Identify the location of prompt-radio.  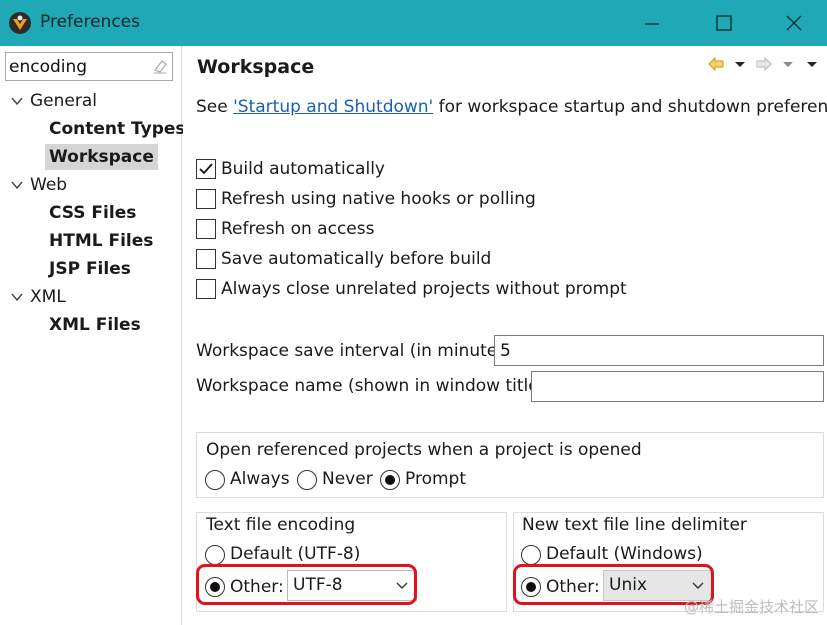
(390, 480).